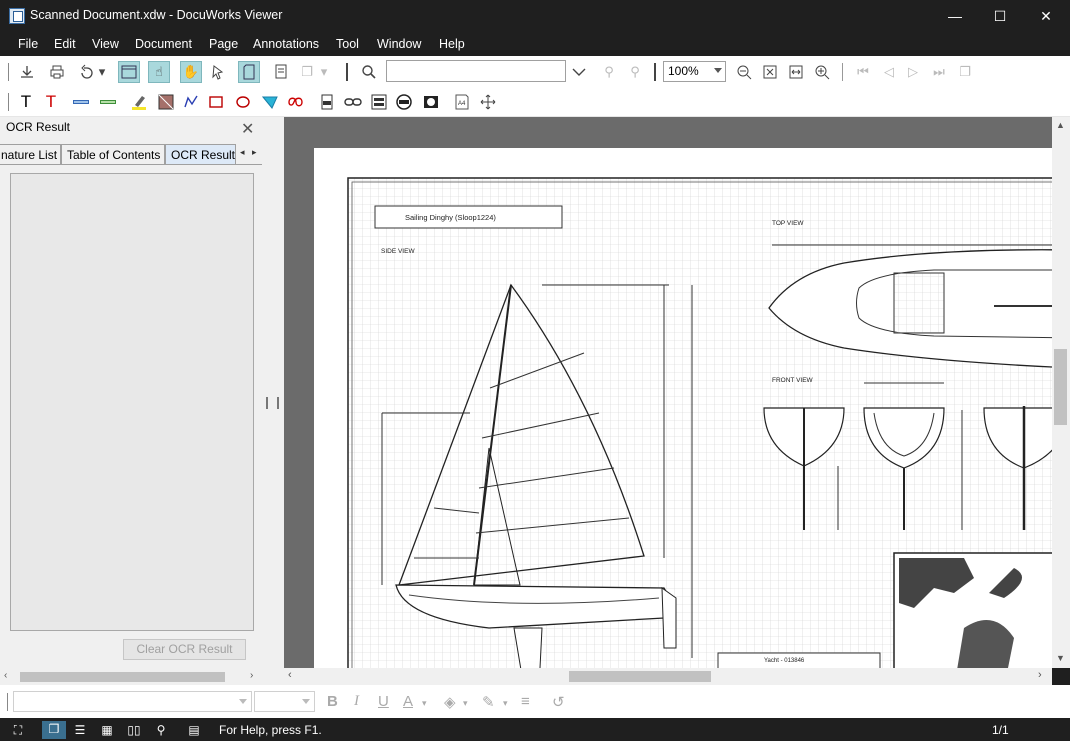 The height and width of the screenshot is (741, 1070). I want to click on maximize-button: ☐, so click(1000, 16).